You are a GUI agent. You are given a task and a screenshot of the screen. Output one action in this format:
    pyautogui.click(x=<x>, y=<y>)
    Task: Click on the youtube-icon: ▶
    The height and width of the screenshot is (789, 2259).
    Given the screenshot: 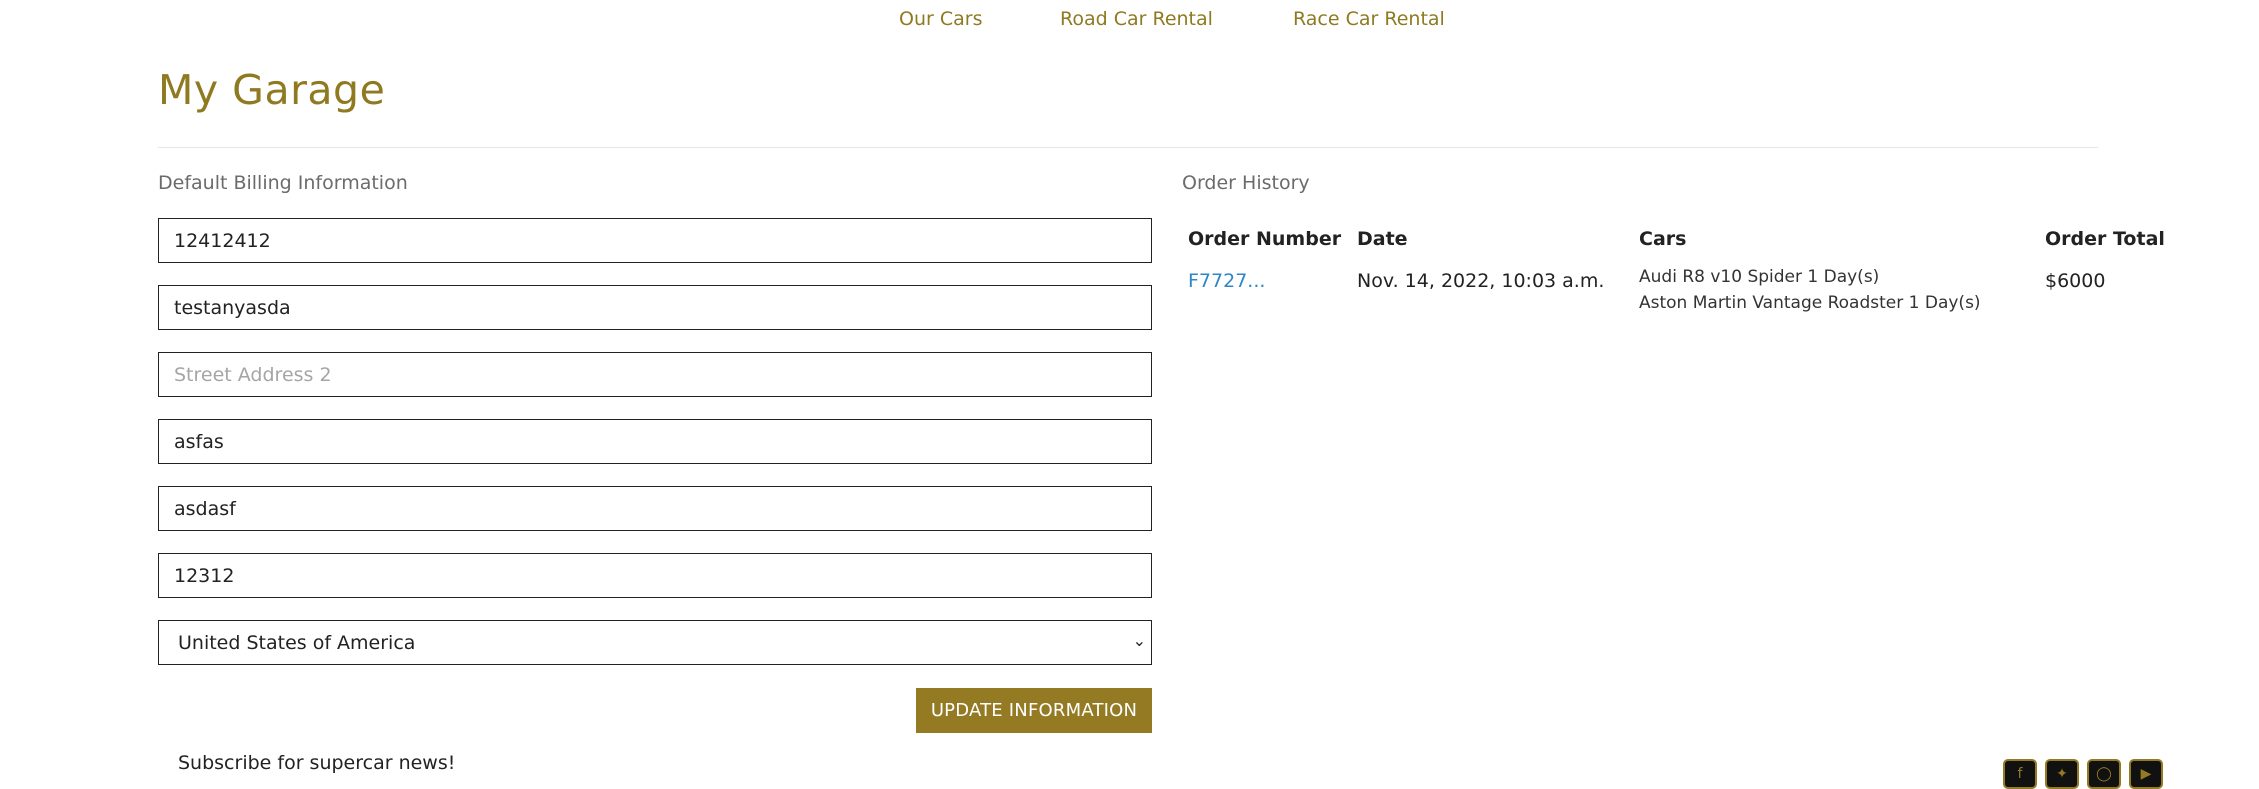 What is the action you would take?
    pyautogui.click(x=2146, y=774)
    